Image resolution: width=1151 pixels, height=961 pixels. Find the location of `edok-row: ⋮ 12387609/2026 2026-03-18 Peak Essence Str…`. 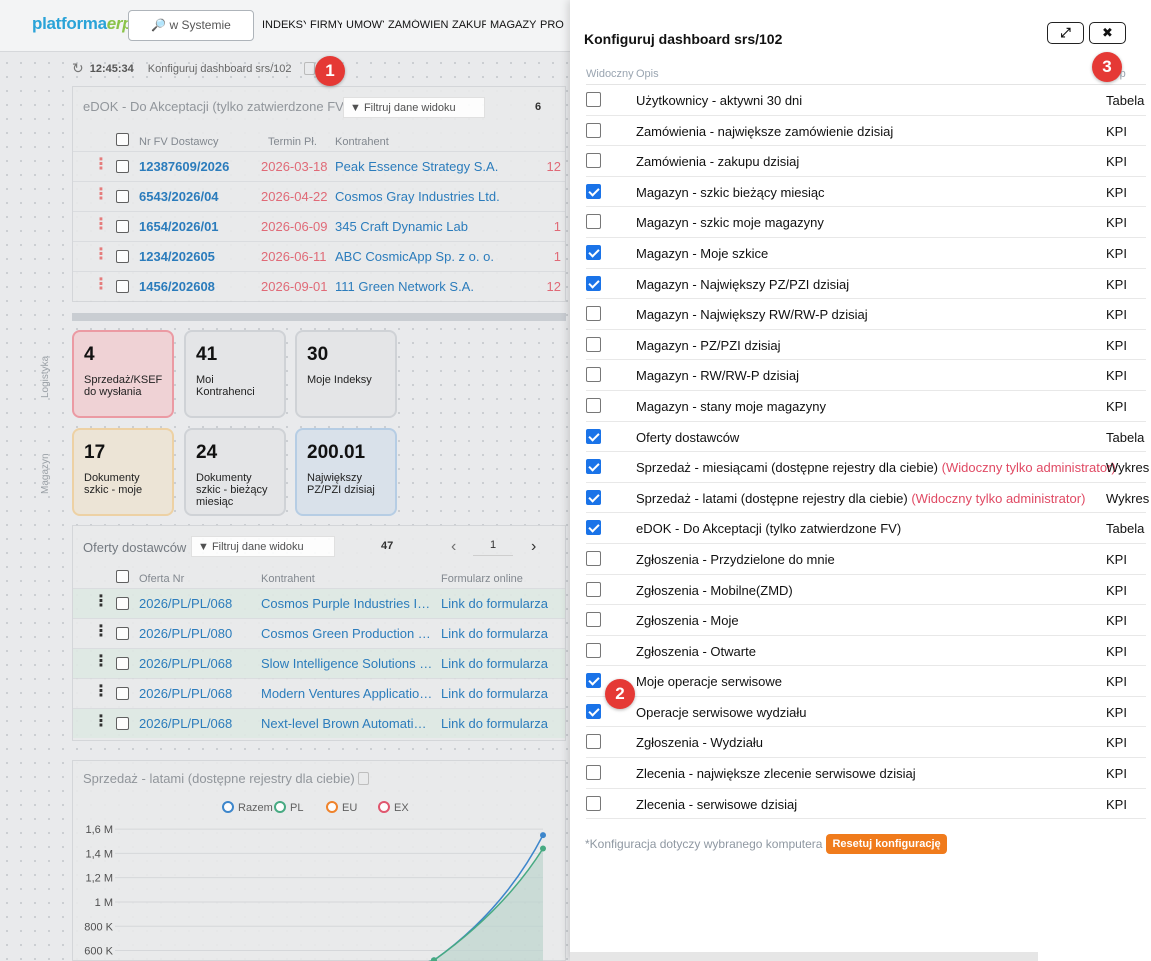

edok-row: ⋮ 12387609/2026 2026-03-18 Peak Essence Str… is located at coordinates (319, 166).